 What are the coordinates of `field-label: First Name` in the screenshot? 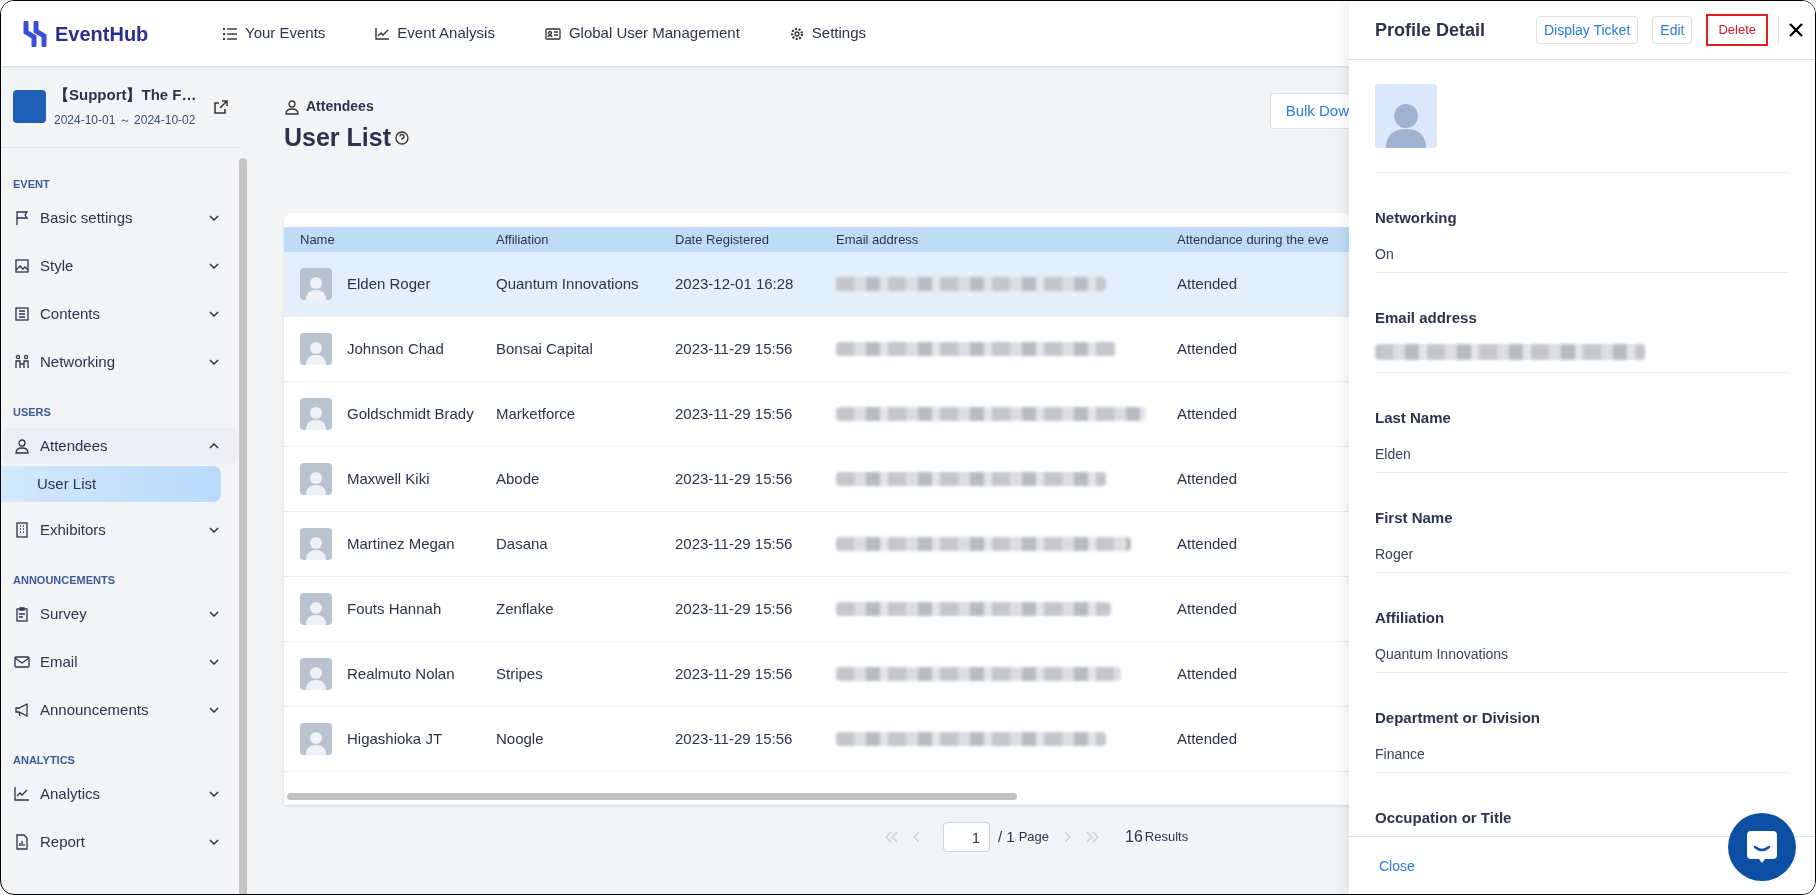 It's located at (1414, 518).